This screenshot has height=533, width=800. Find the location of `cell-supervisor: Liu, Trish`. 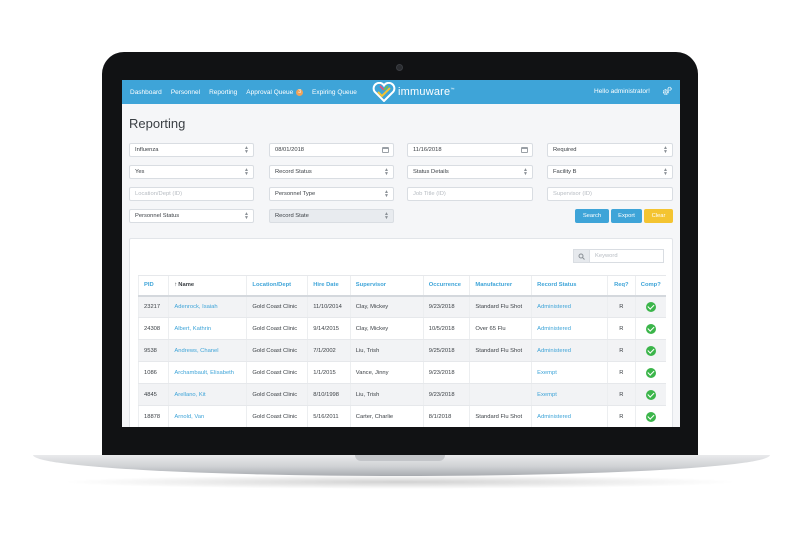

cell-supervisor: Liu, Trish is located at coordinates (386, 350).